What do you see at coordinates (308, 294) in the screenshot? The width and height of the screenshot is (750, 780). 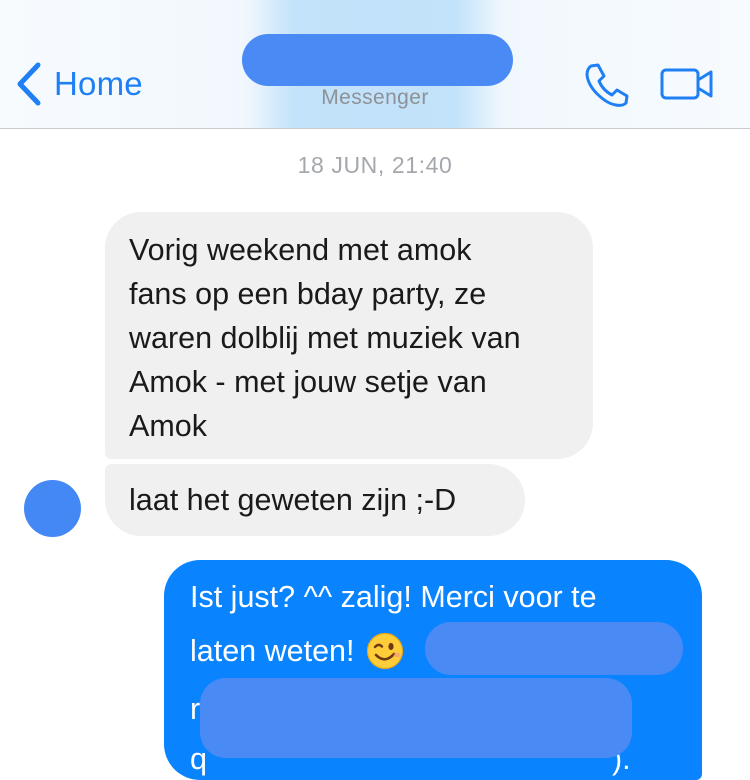 I see `message-line: fans op een bday party, ze` at bounding box center [308, 294].